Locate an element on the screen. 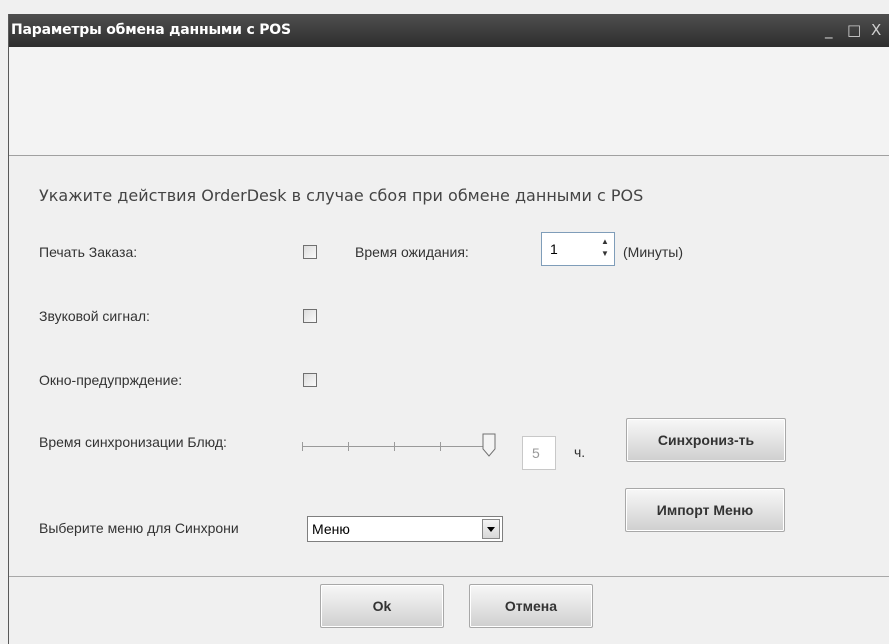 The width and height of the screenshot is (889, 644). sound-signal-checkbox is located at coordinates (310, 316).